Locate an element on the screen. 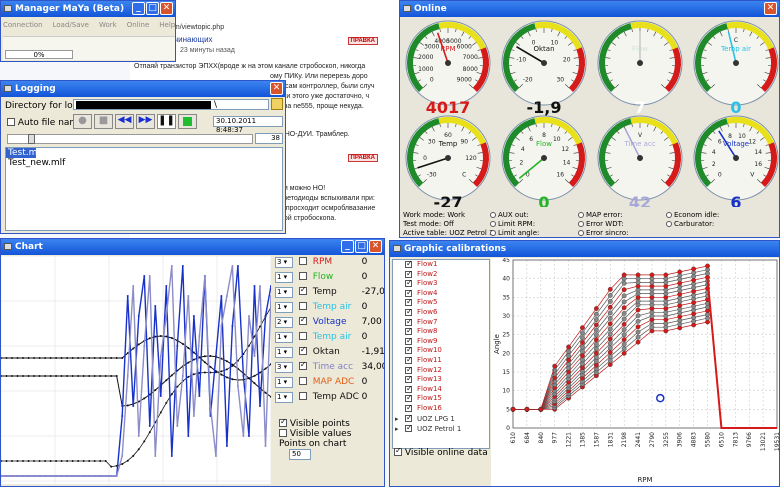 This screenshot has height=487, width=780. menu-online: Online is located at coordinates (138, 25).